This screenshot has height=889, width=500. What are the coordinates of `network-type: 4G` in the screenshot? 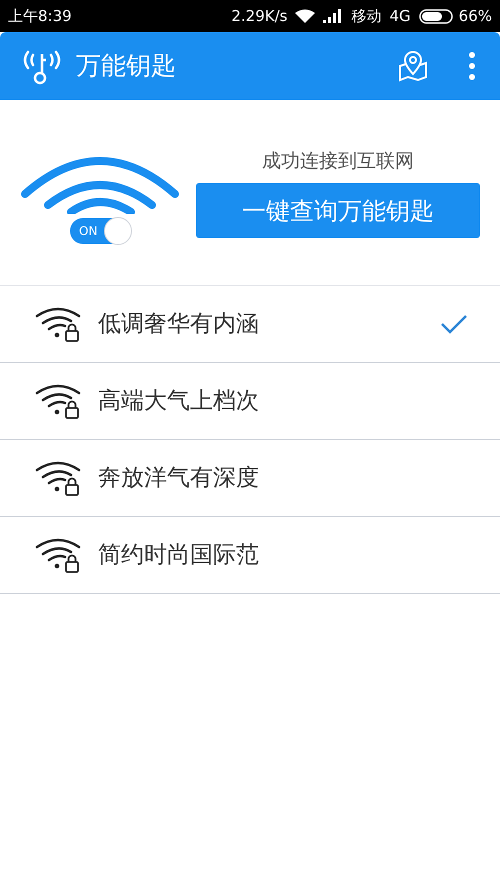 It's located at (400, 16).